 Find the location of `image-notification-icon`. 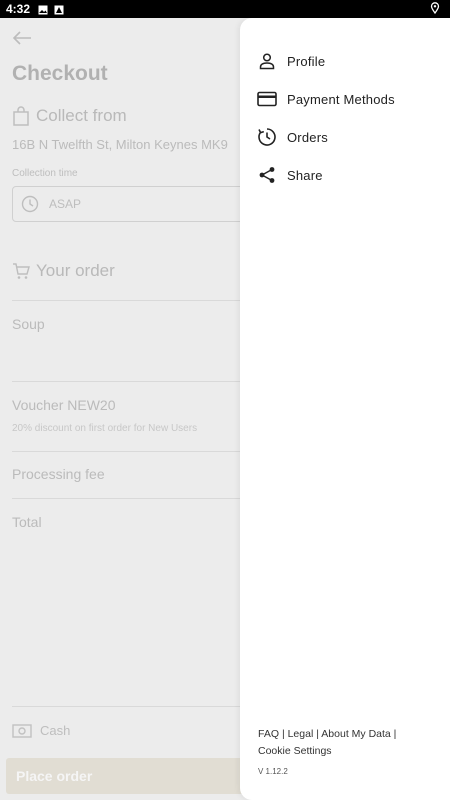

image-notification-icon is located at coordinates (43, 9).